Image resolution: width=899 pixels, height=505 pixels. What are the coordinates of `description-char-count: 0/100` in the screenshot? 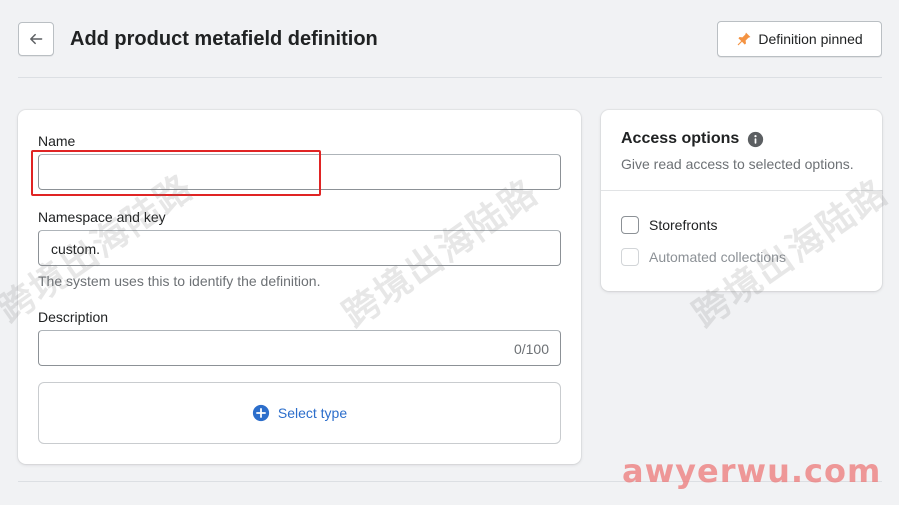 It's located at (531, 349).